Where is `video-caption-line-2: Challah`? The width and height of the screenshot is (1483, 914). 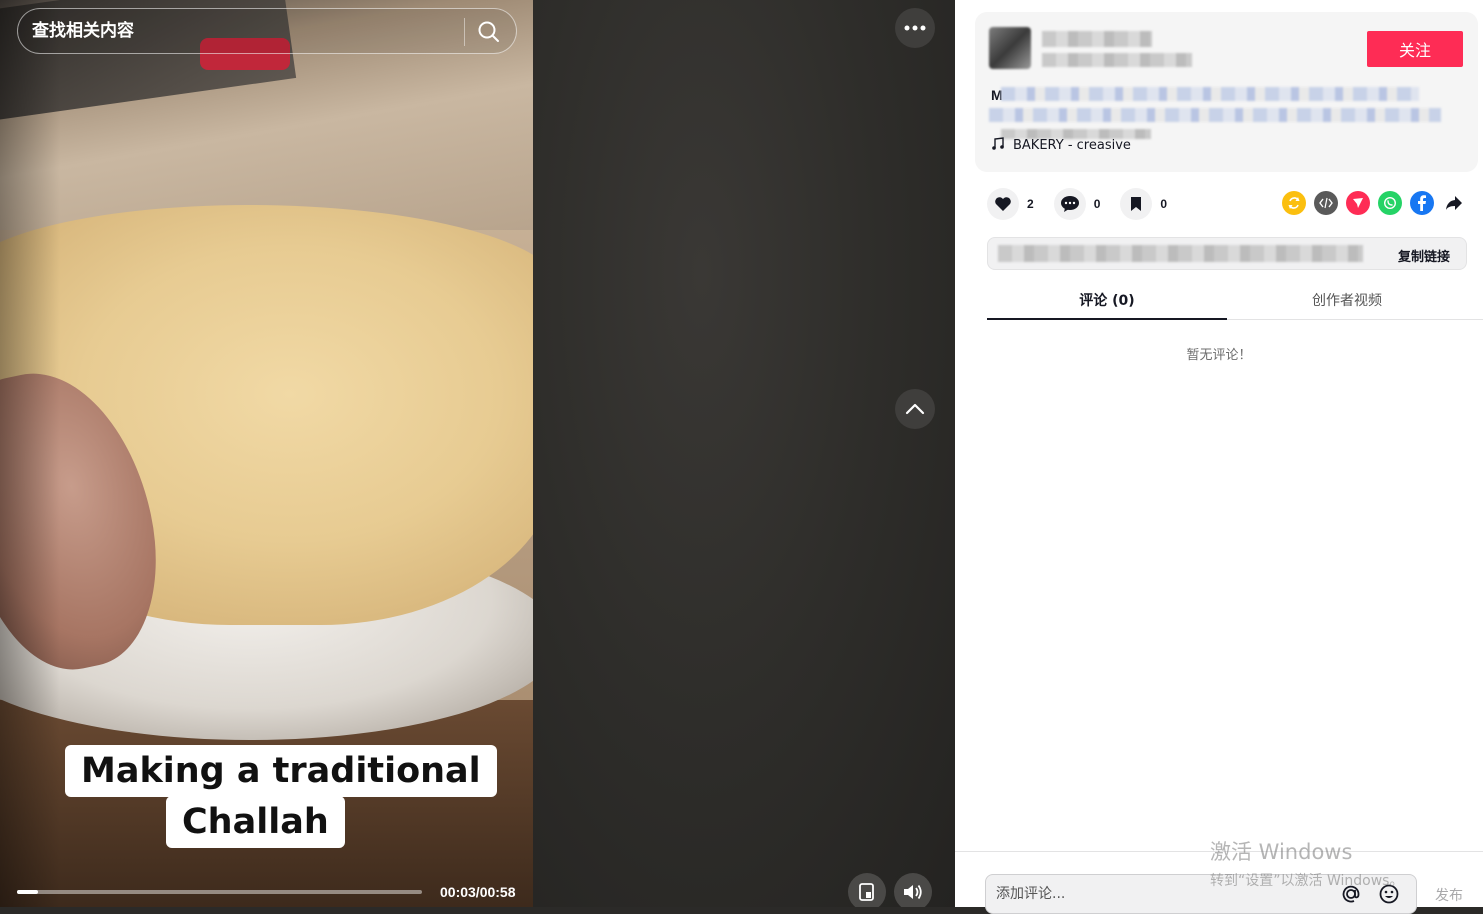
video-caption-line-2: Challah is located at coordinates (255, 822).